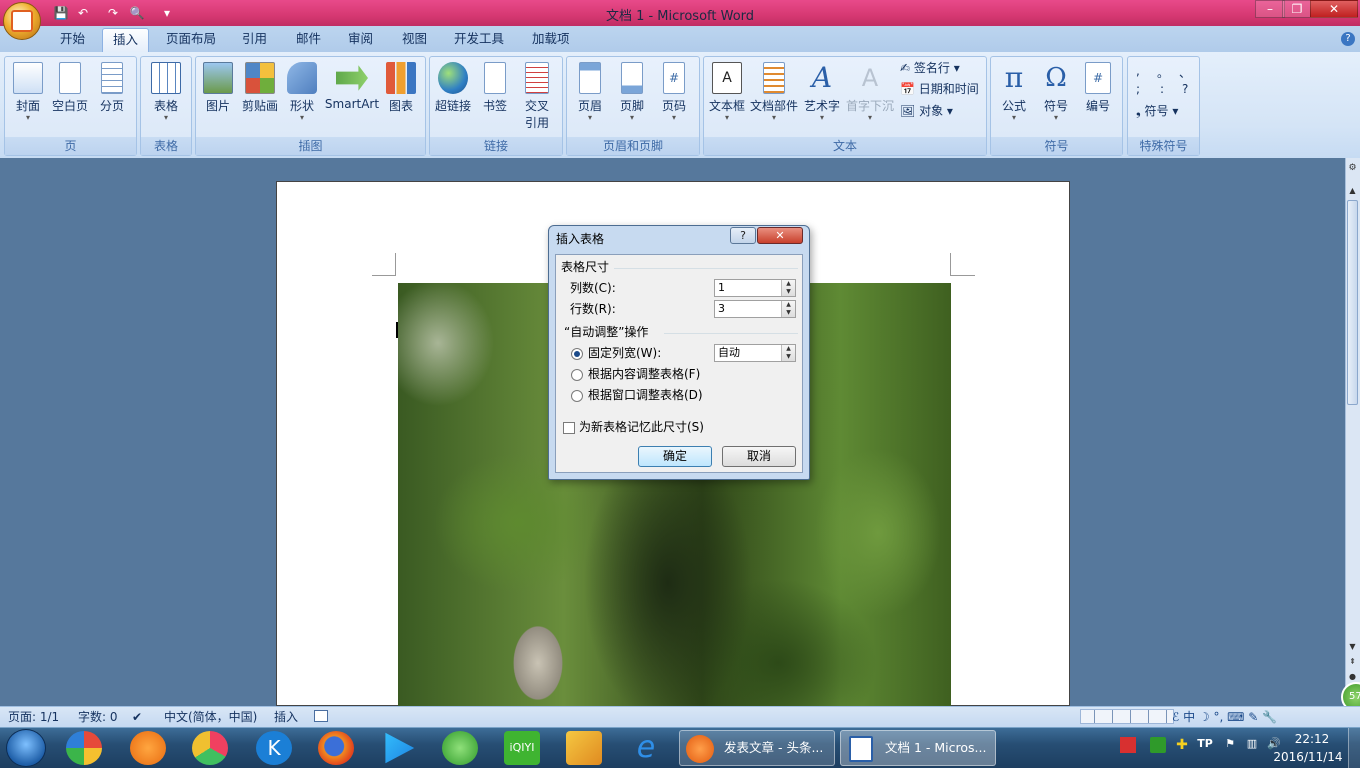  I want to click on drop-cap-button: A 首字下沉 ▾, so click(870, 97).